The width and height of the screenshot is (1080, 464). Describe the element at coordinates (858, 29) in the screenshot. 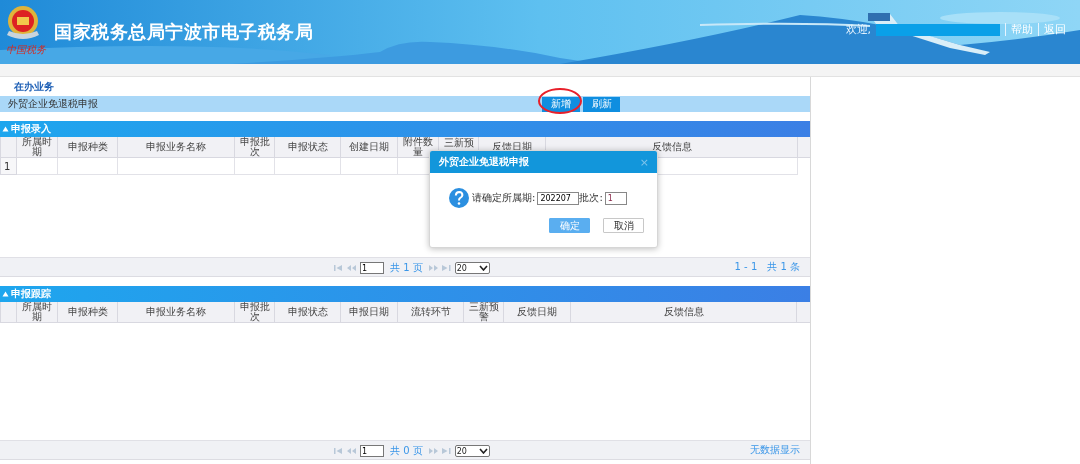

I see `welcome-text: 欢迎,` at that location.